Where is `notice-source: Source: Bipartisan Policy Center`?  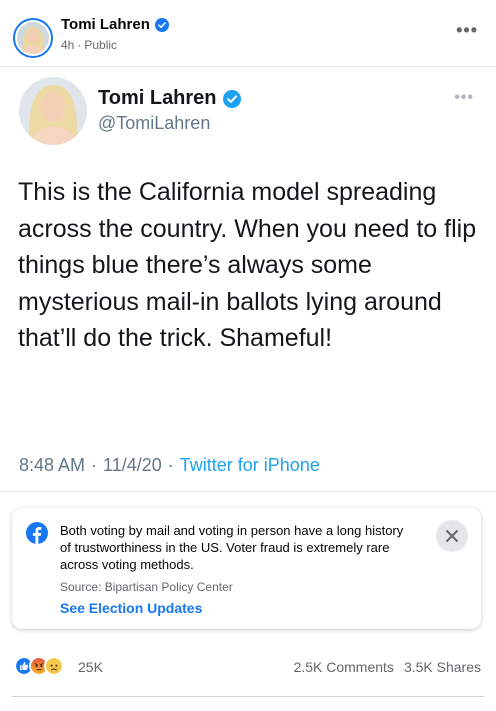 notice-source: Source: Bipartisan Policy Center is located at coordinates (146, 587).